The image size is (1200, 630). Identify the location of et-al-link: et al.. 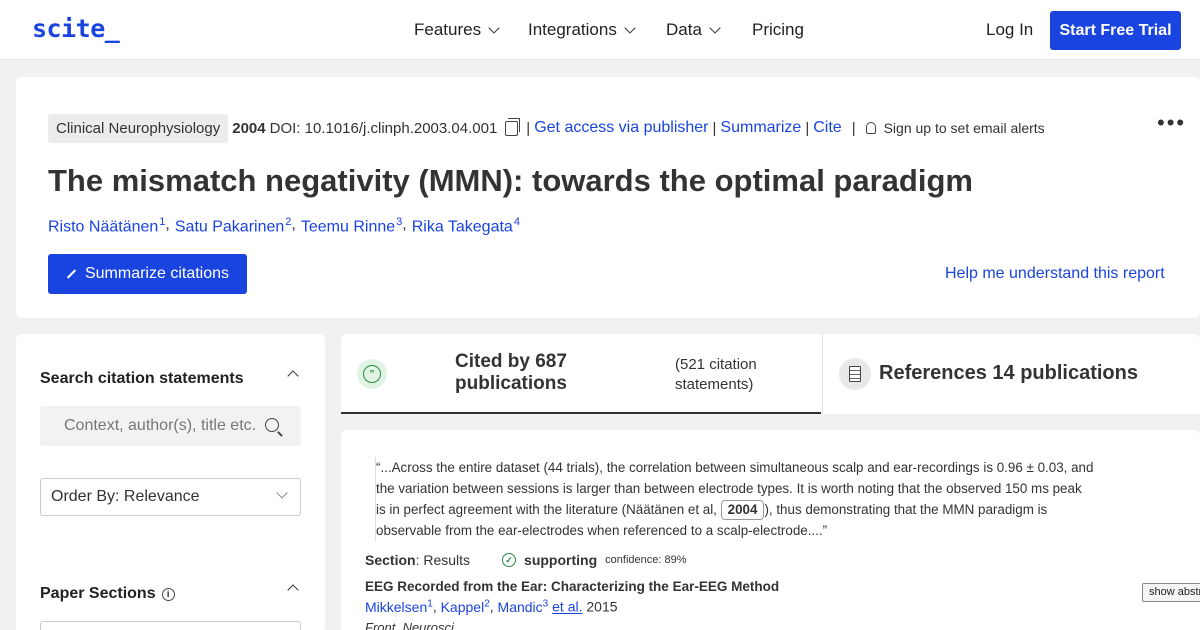
(567, 607).